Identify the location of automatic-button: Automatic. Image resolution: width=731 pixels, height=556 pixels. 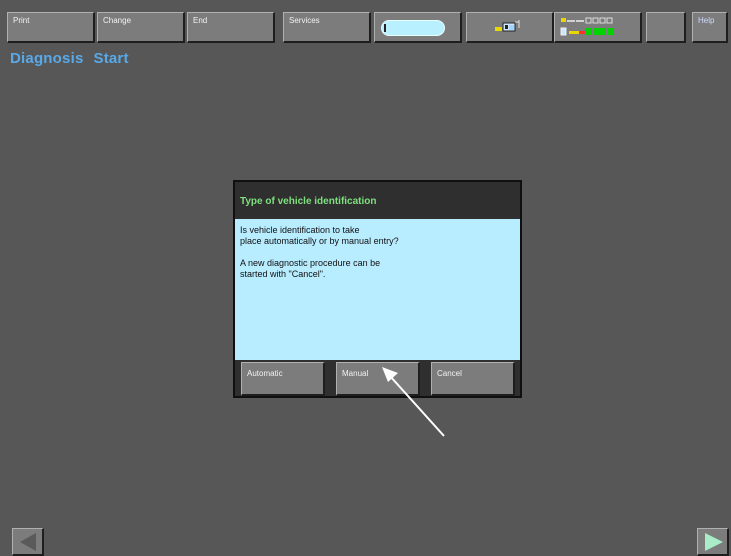
(283, 379).